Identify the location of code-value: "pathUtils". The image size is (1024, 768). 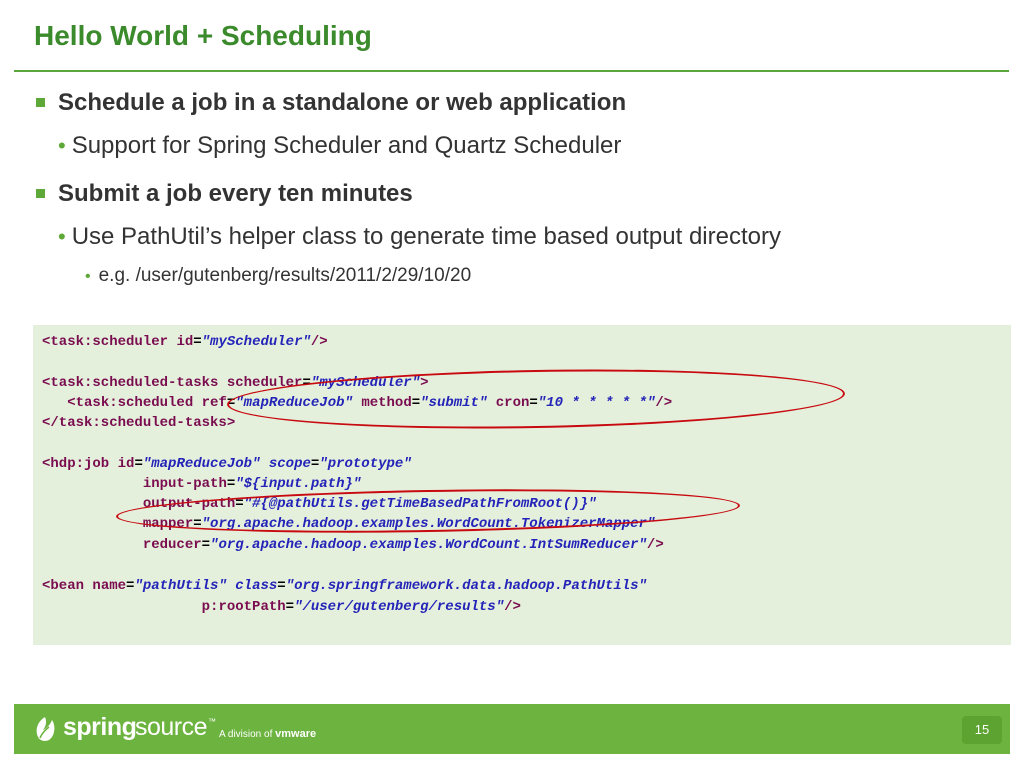
(180, 586).